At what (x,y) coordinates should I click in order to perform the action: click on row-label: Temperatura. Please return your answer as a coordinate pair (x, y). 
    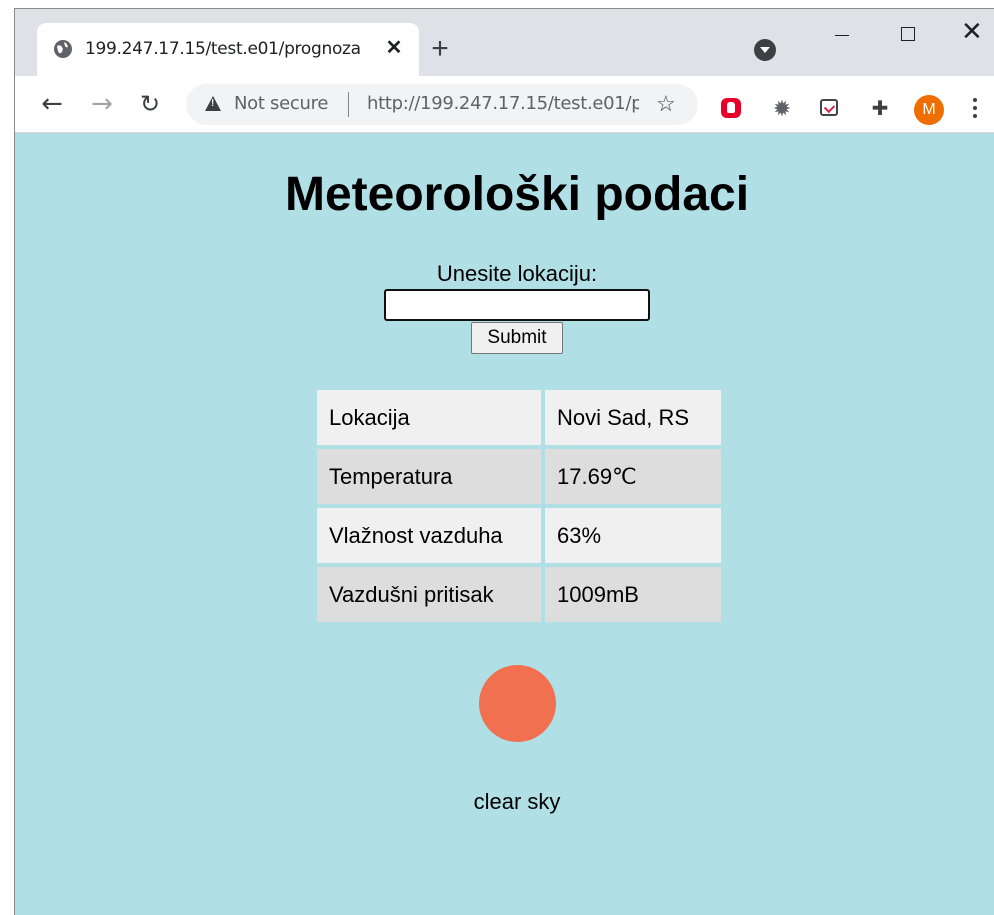
    Looking at the image, I should click on (429, 476).